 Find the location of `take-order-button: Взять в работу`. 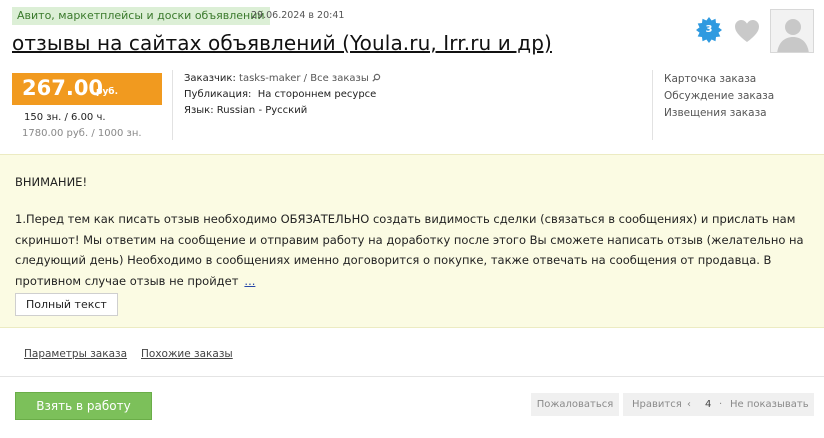

take-order-button: Взять в работу is located at coordinates (83, 406).